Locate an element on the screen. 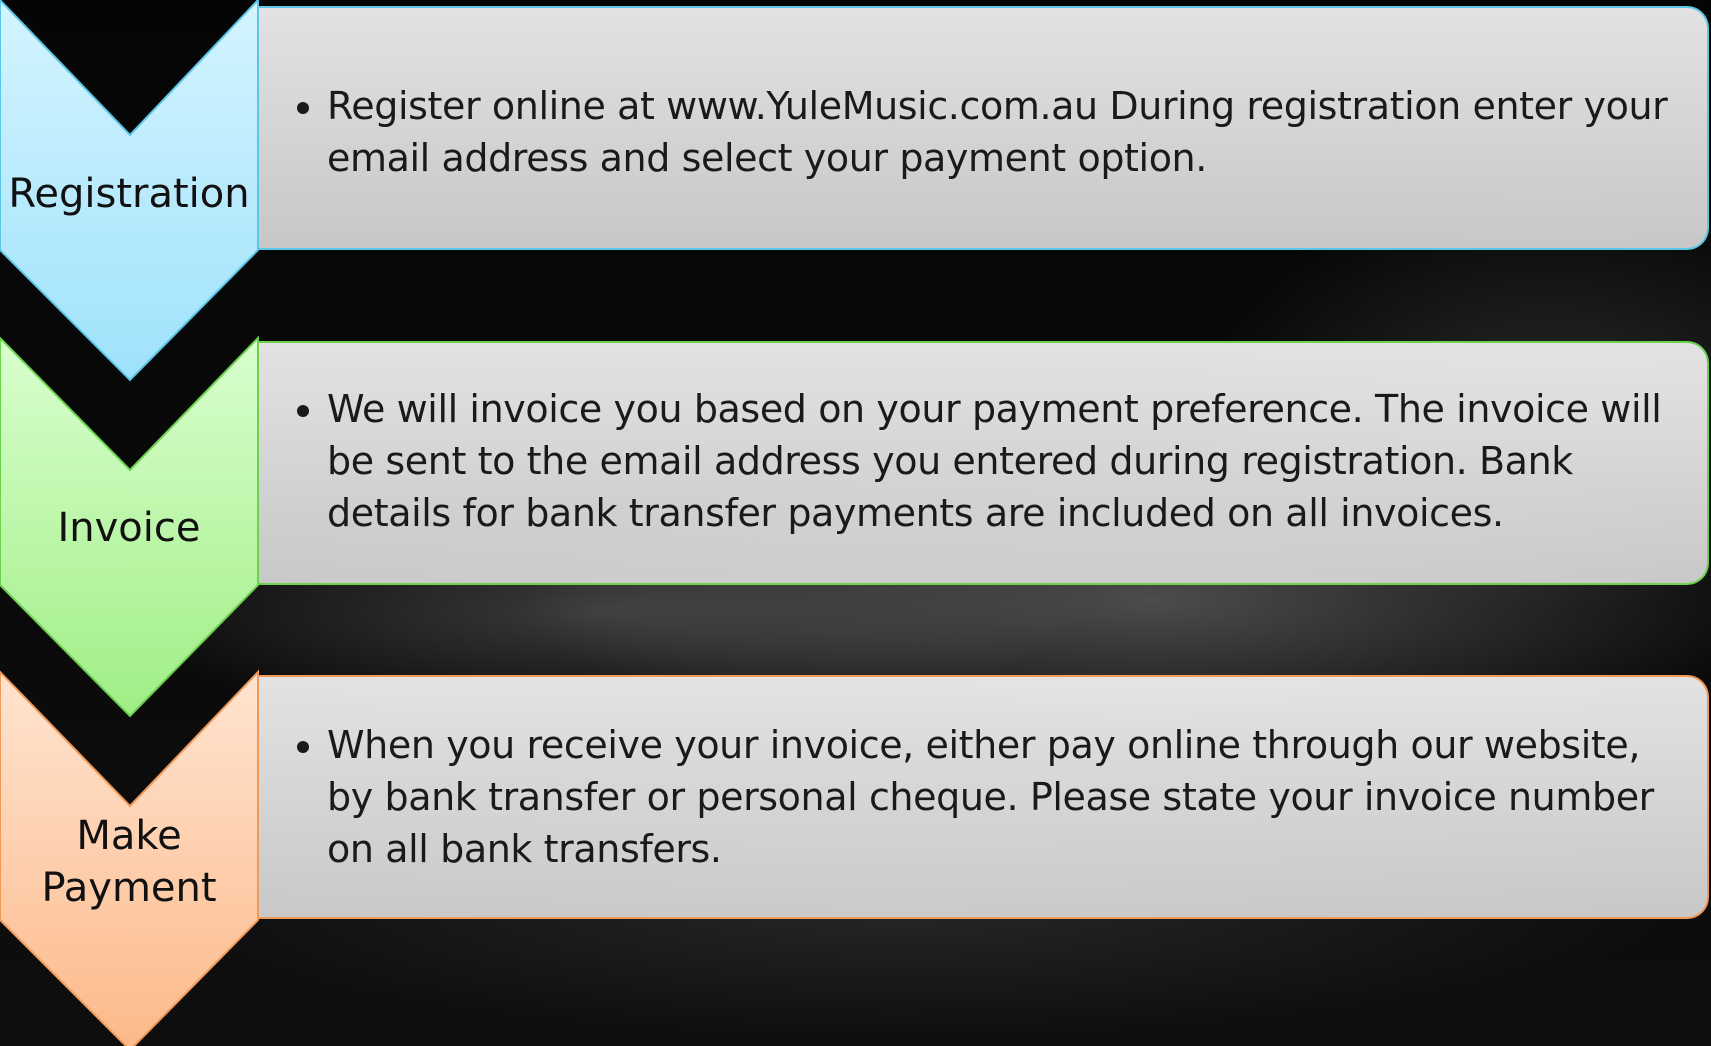 The width and height of the screenshot is (1711, 1046). step-label: Make Payment is located at coordinates (129, 862).